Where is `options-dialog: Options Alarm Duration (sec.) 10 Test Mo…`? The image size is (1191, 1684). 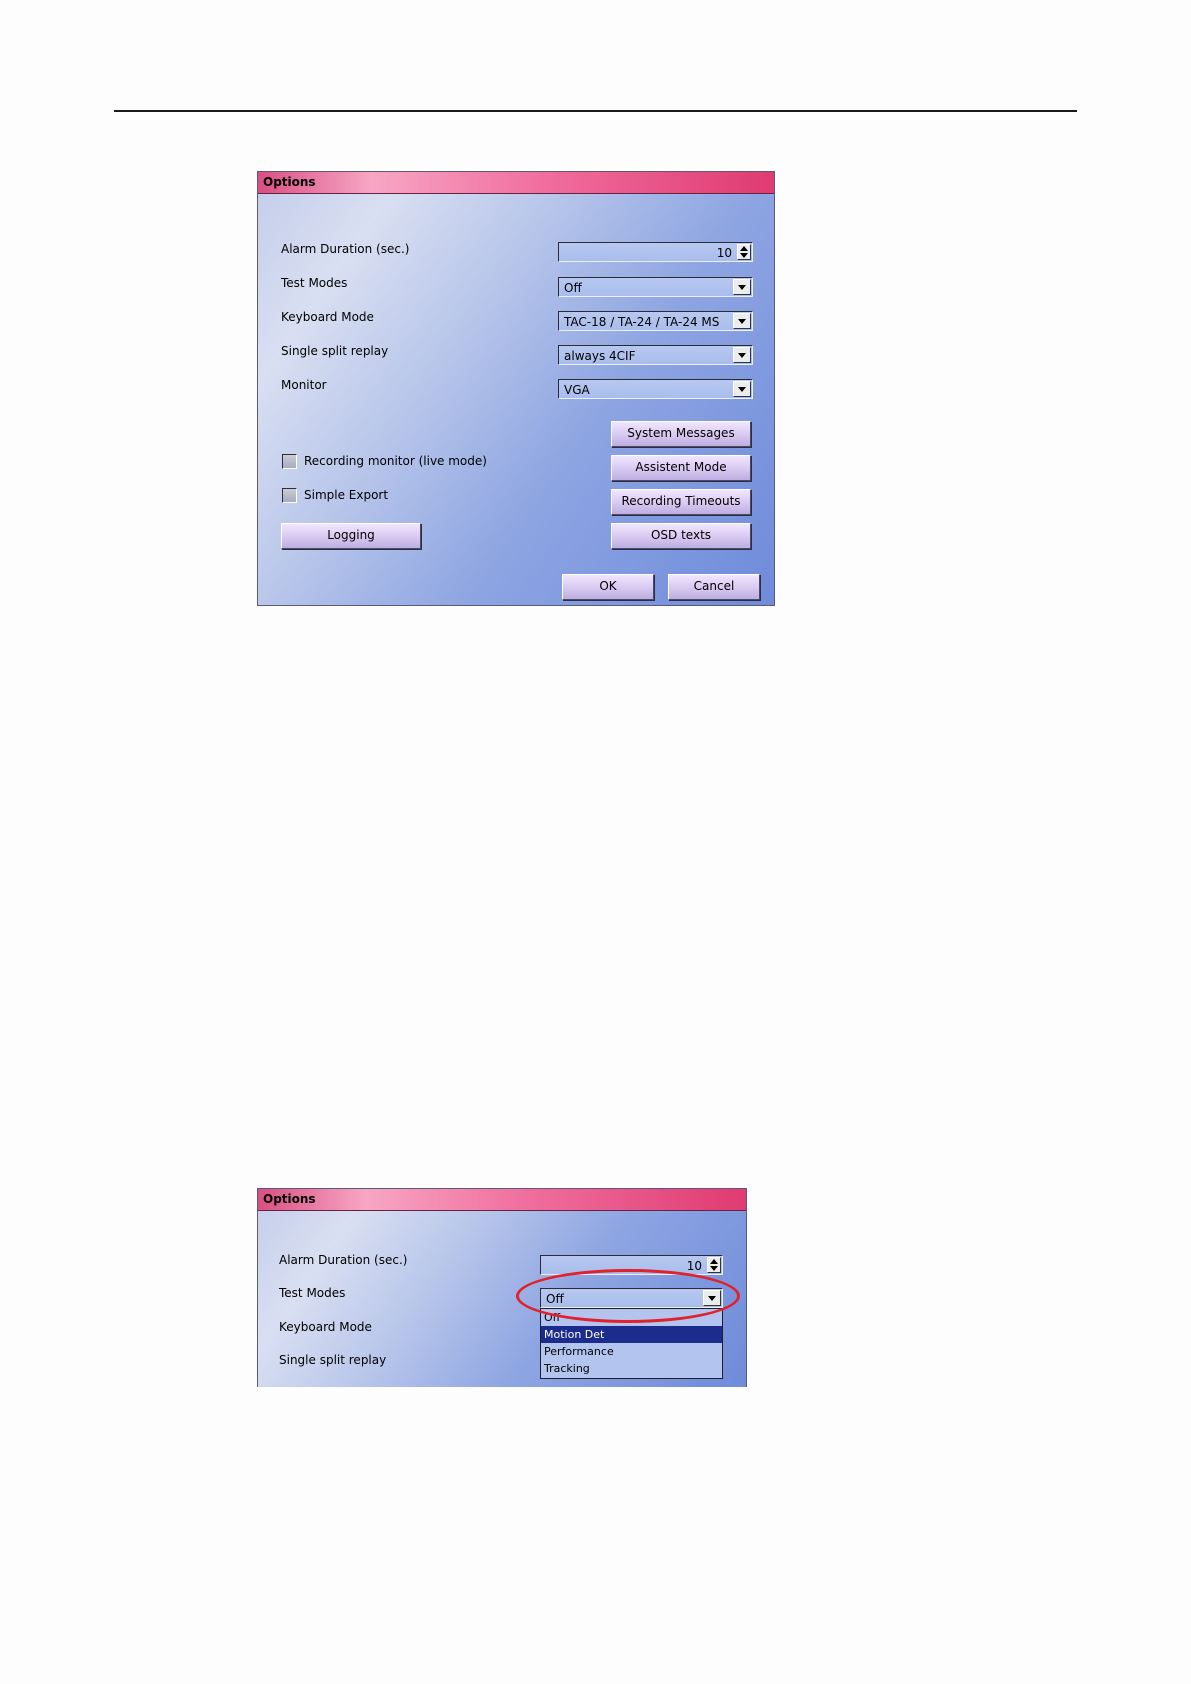
options-dialog: Options Alarm Duration (sec.) 10 Test Mo… is located at coordinates (516, 388).